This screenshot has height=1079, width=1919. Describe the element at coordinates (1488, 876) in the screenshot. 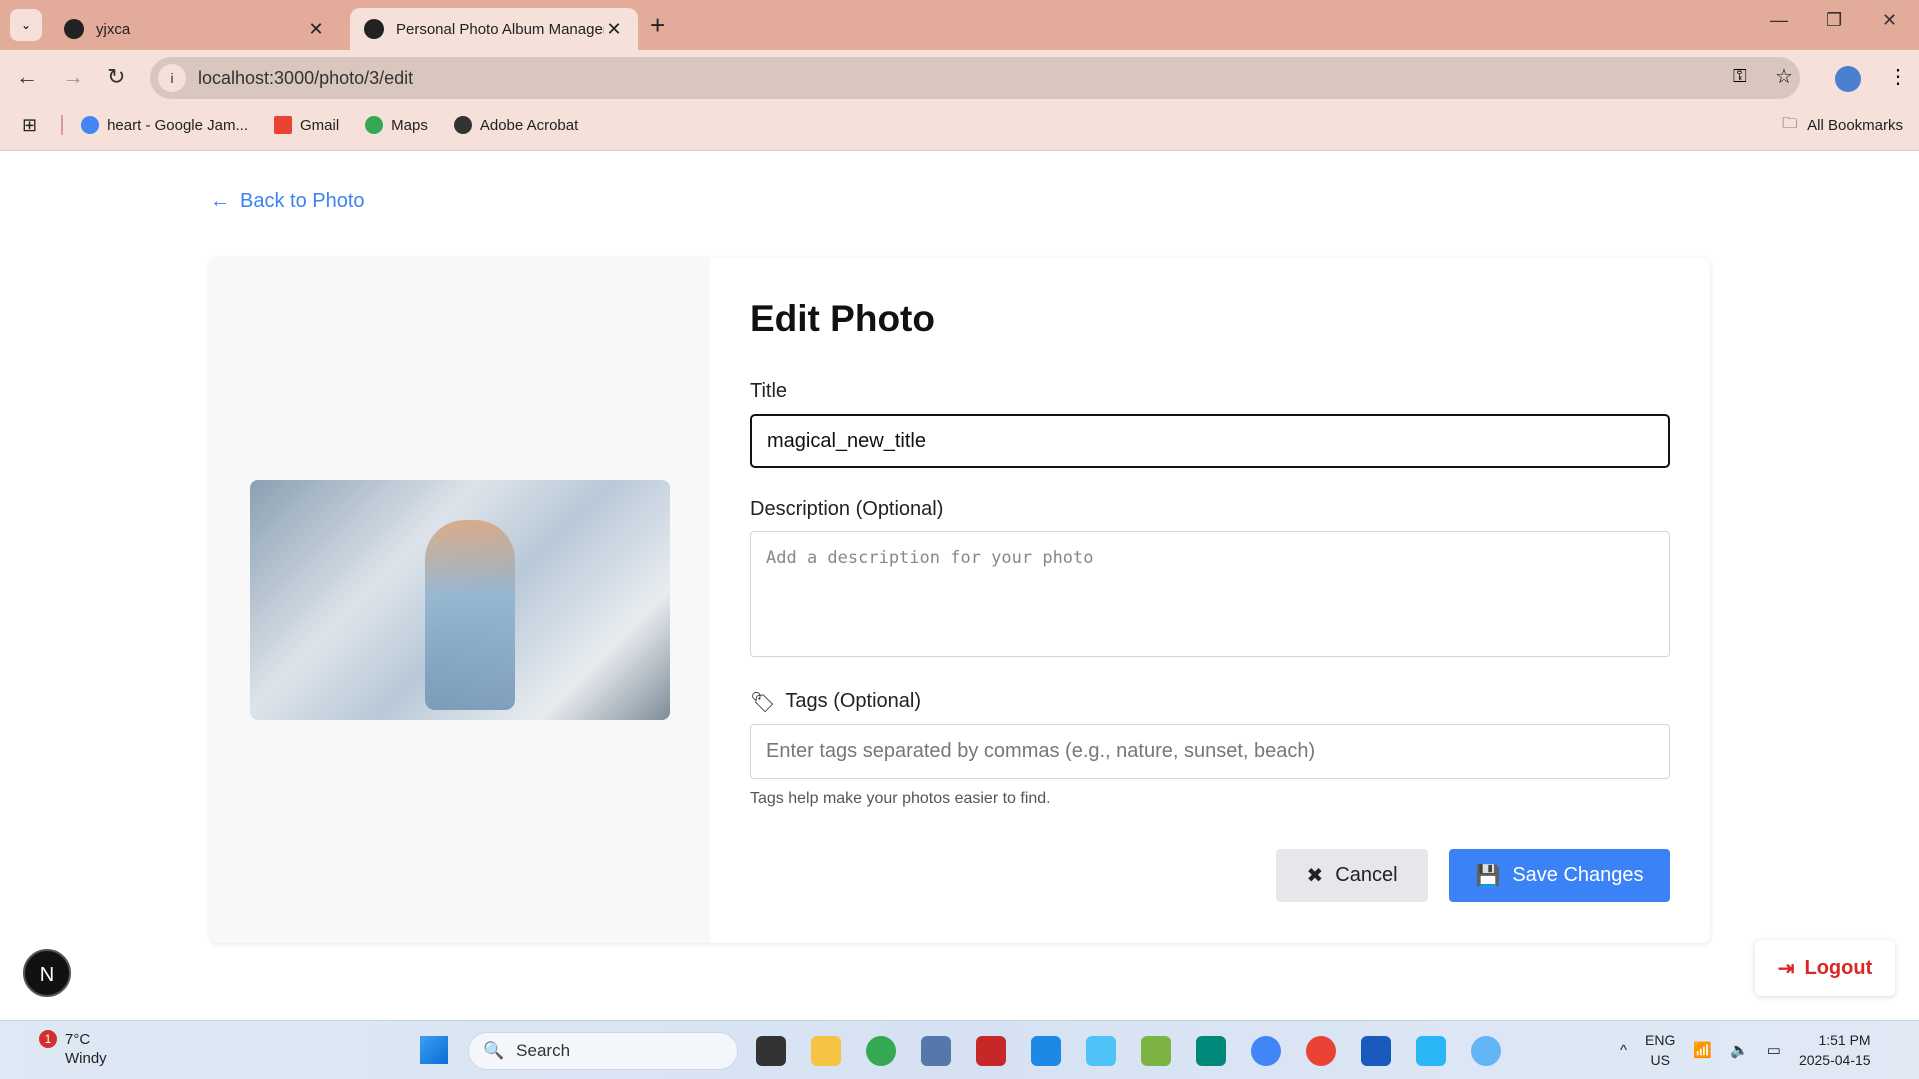

I see `save-icon: 💾` at that location.